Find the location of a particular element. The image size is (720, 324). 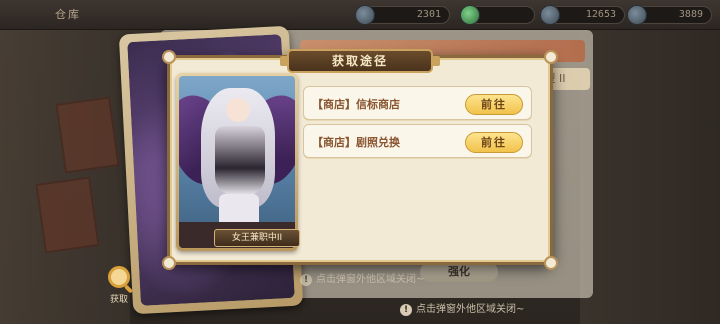

magnifier-icon is located at coordinates (119, 277).